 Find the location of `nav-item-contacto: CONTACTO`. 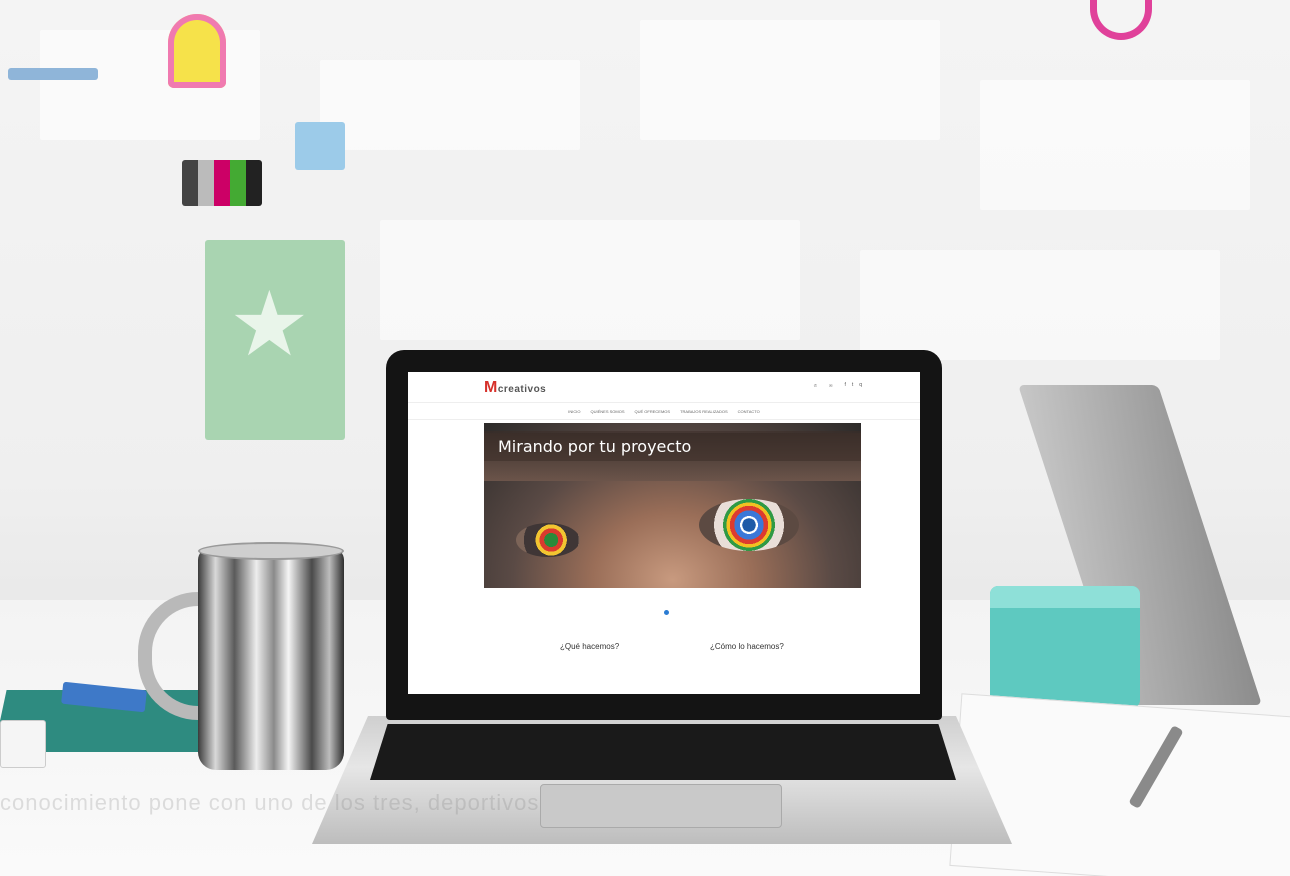

nav-item-contacto: CONTACTO is located at coordinates (749, 411).